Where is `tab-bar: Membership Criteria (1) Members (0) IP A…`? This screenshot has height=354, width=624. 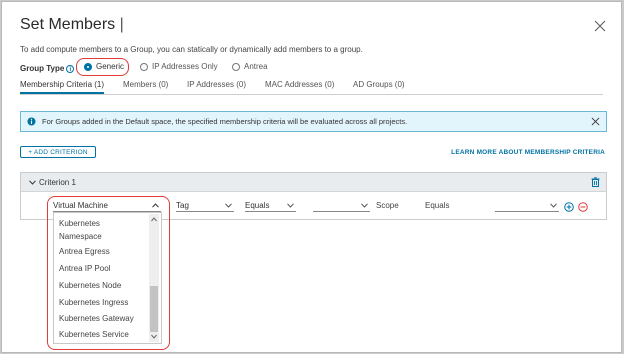
tab-bar: Membership Criteria (1) Members (0) IP A… is located at coordinates (311, 87).